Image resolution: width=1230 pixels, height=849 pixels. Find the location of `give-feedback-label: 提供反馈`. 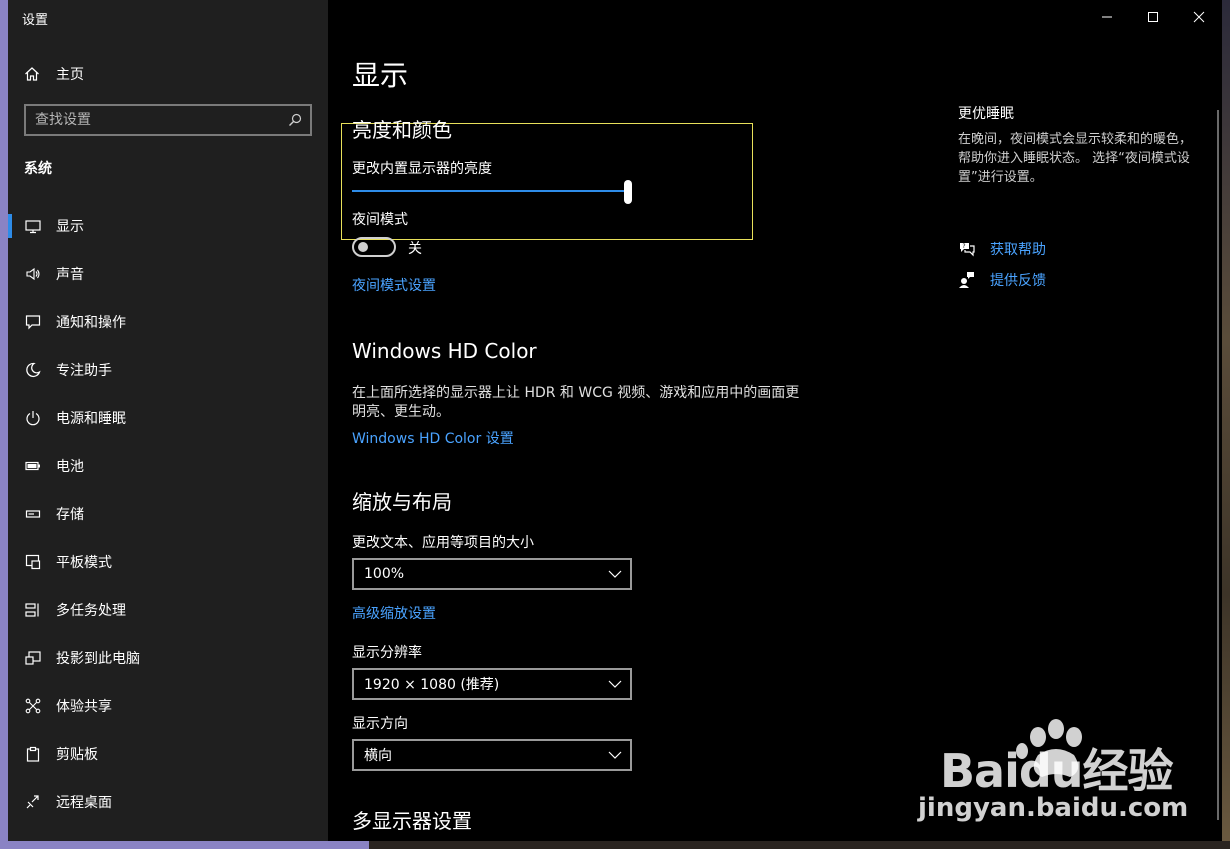

give-feedback-label: 提供反馈 is located at coordinates (1018, 281).